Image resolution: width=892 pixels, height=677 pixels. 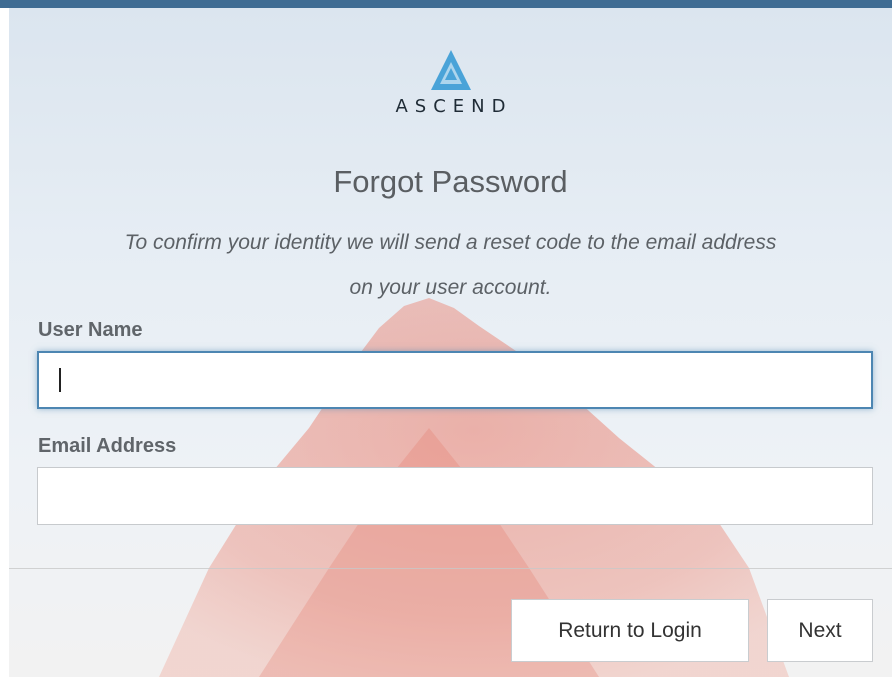 What do you see at coordinates (107, 446) in the screenshot?
I see `email-label: Email Address` at bounding box center [107, 446].